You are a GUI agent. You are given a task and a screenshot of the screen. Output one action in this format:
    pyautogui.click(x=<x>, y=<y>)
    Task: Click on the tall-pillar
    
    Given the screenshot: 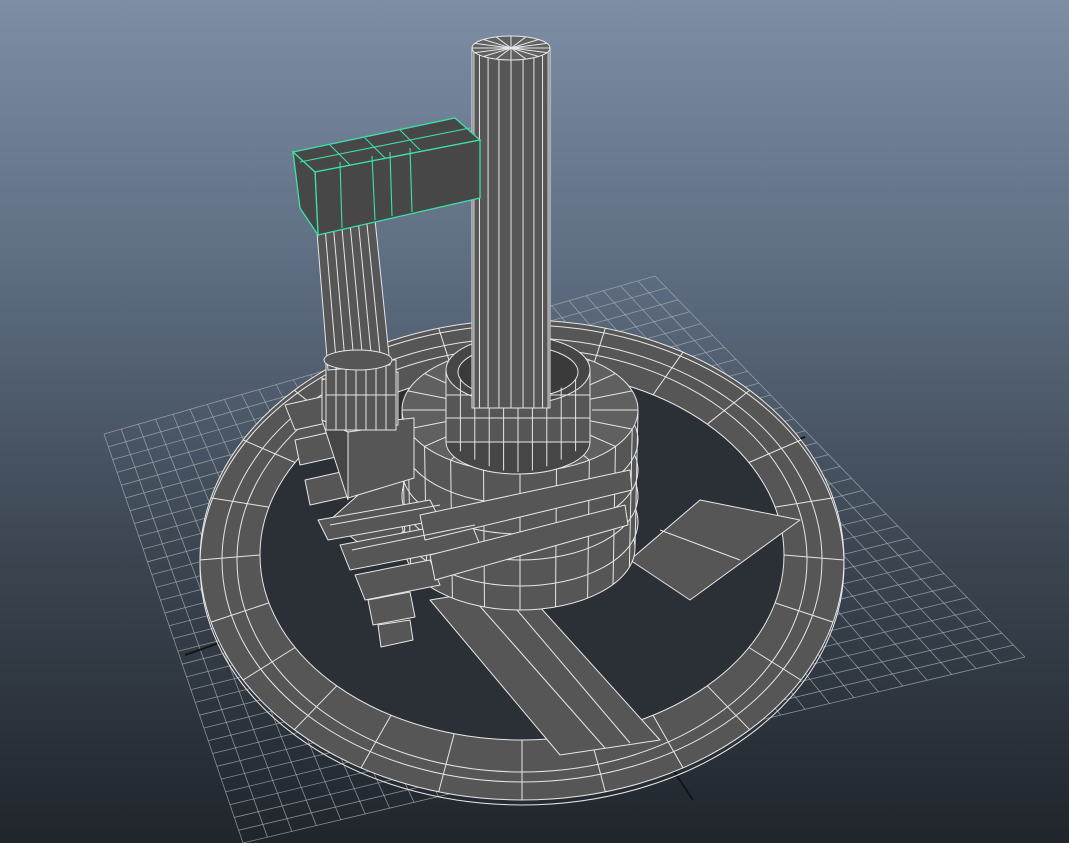 What is the action you would take?
    pyautogui.click(x=511, y=222)
    